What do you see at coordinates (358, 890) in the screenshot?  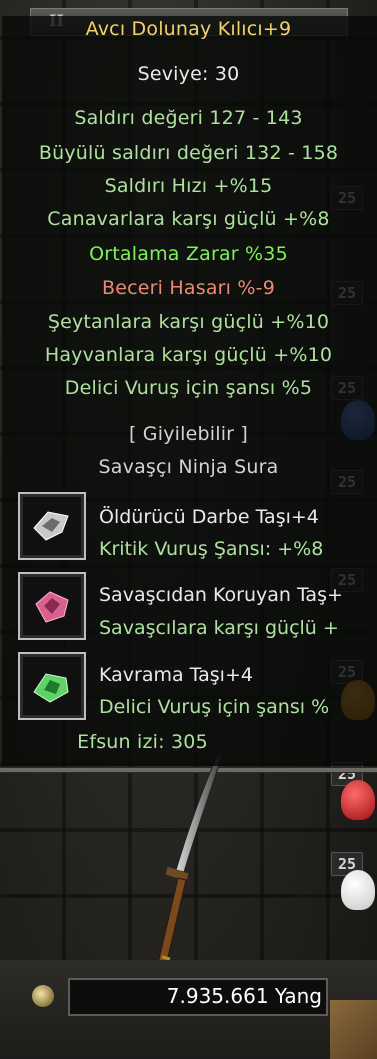 I see `white-potion-icon` at bounding box center [358, 890].